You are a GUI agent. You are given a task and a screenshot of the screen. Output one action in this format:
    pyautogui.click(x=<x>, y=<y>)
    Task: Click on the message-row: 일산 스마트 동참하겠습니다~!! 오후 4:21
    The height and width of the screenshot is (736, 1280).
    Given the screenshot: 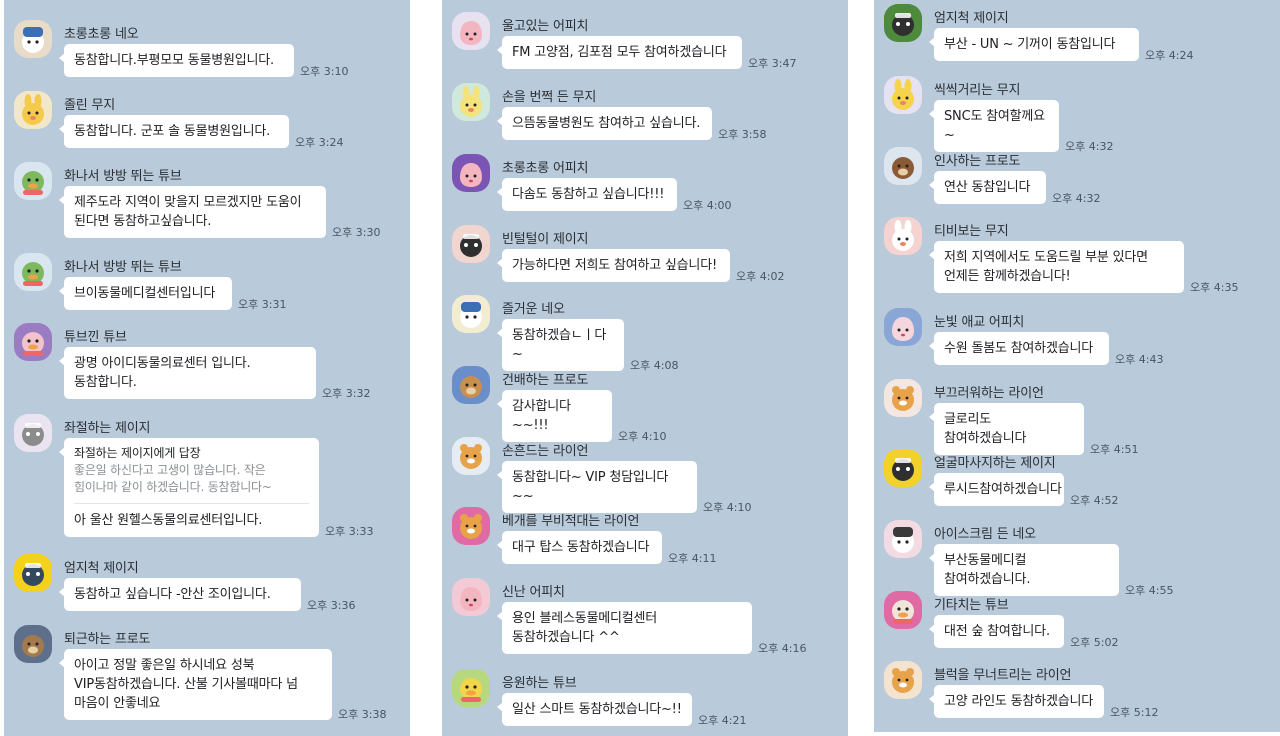 What is the action you would take?
    pyautogui.click(x=621, y=710)
    